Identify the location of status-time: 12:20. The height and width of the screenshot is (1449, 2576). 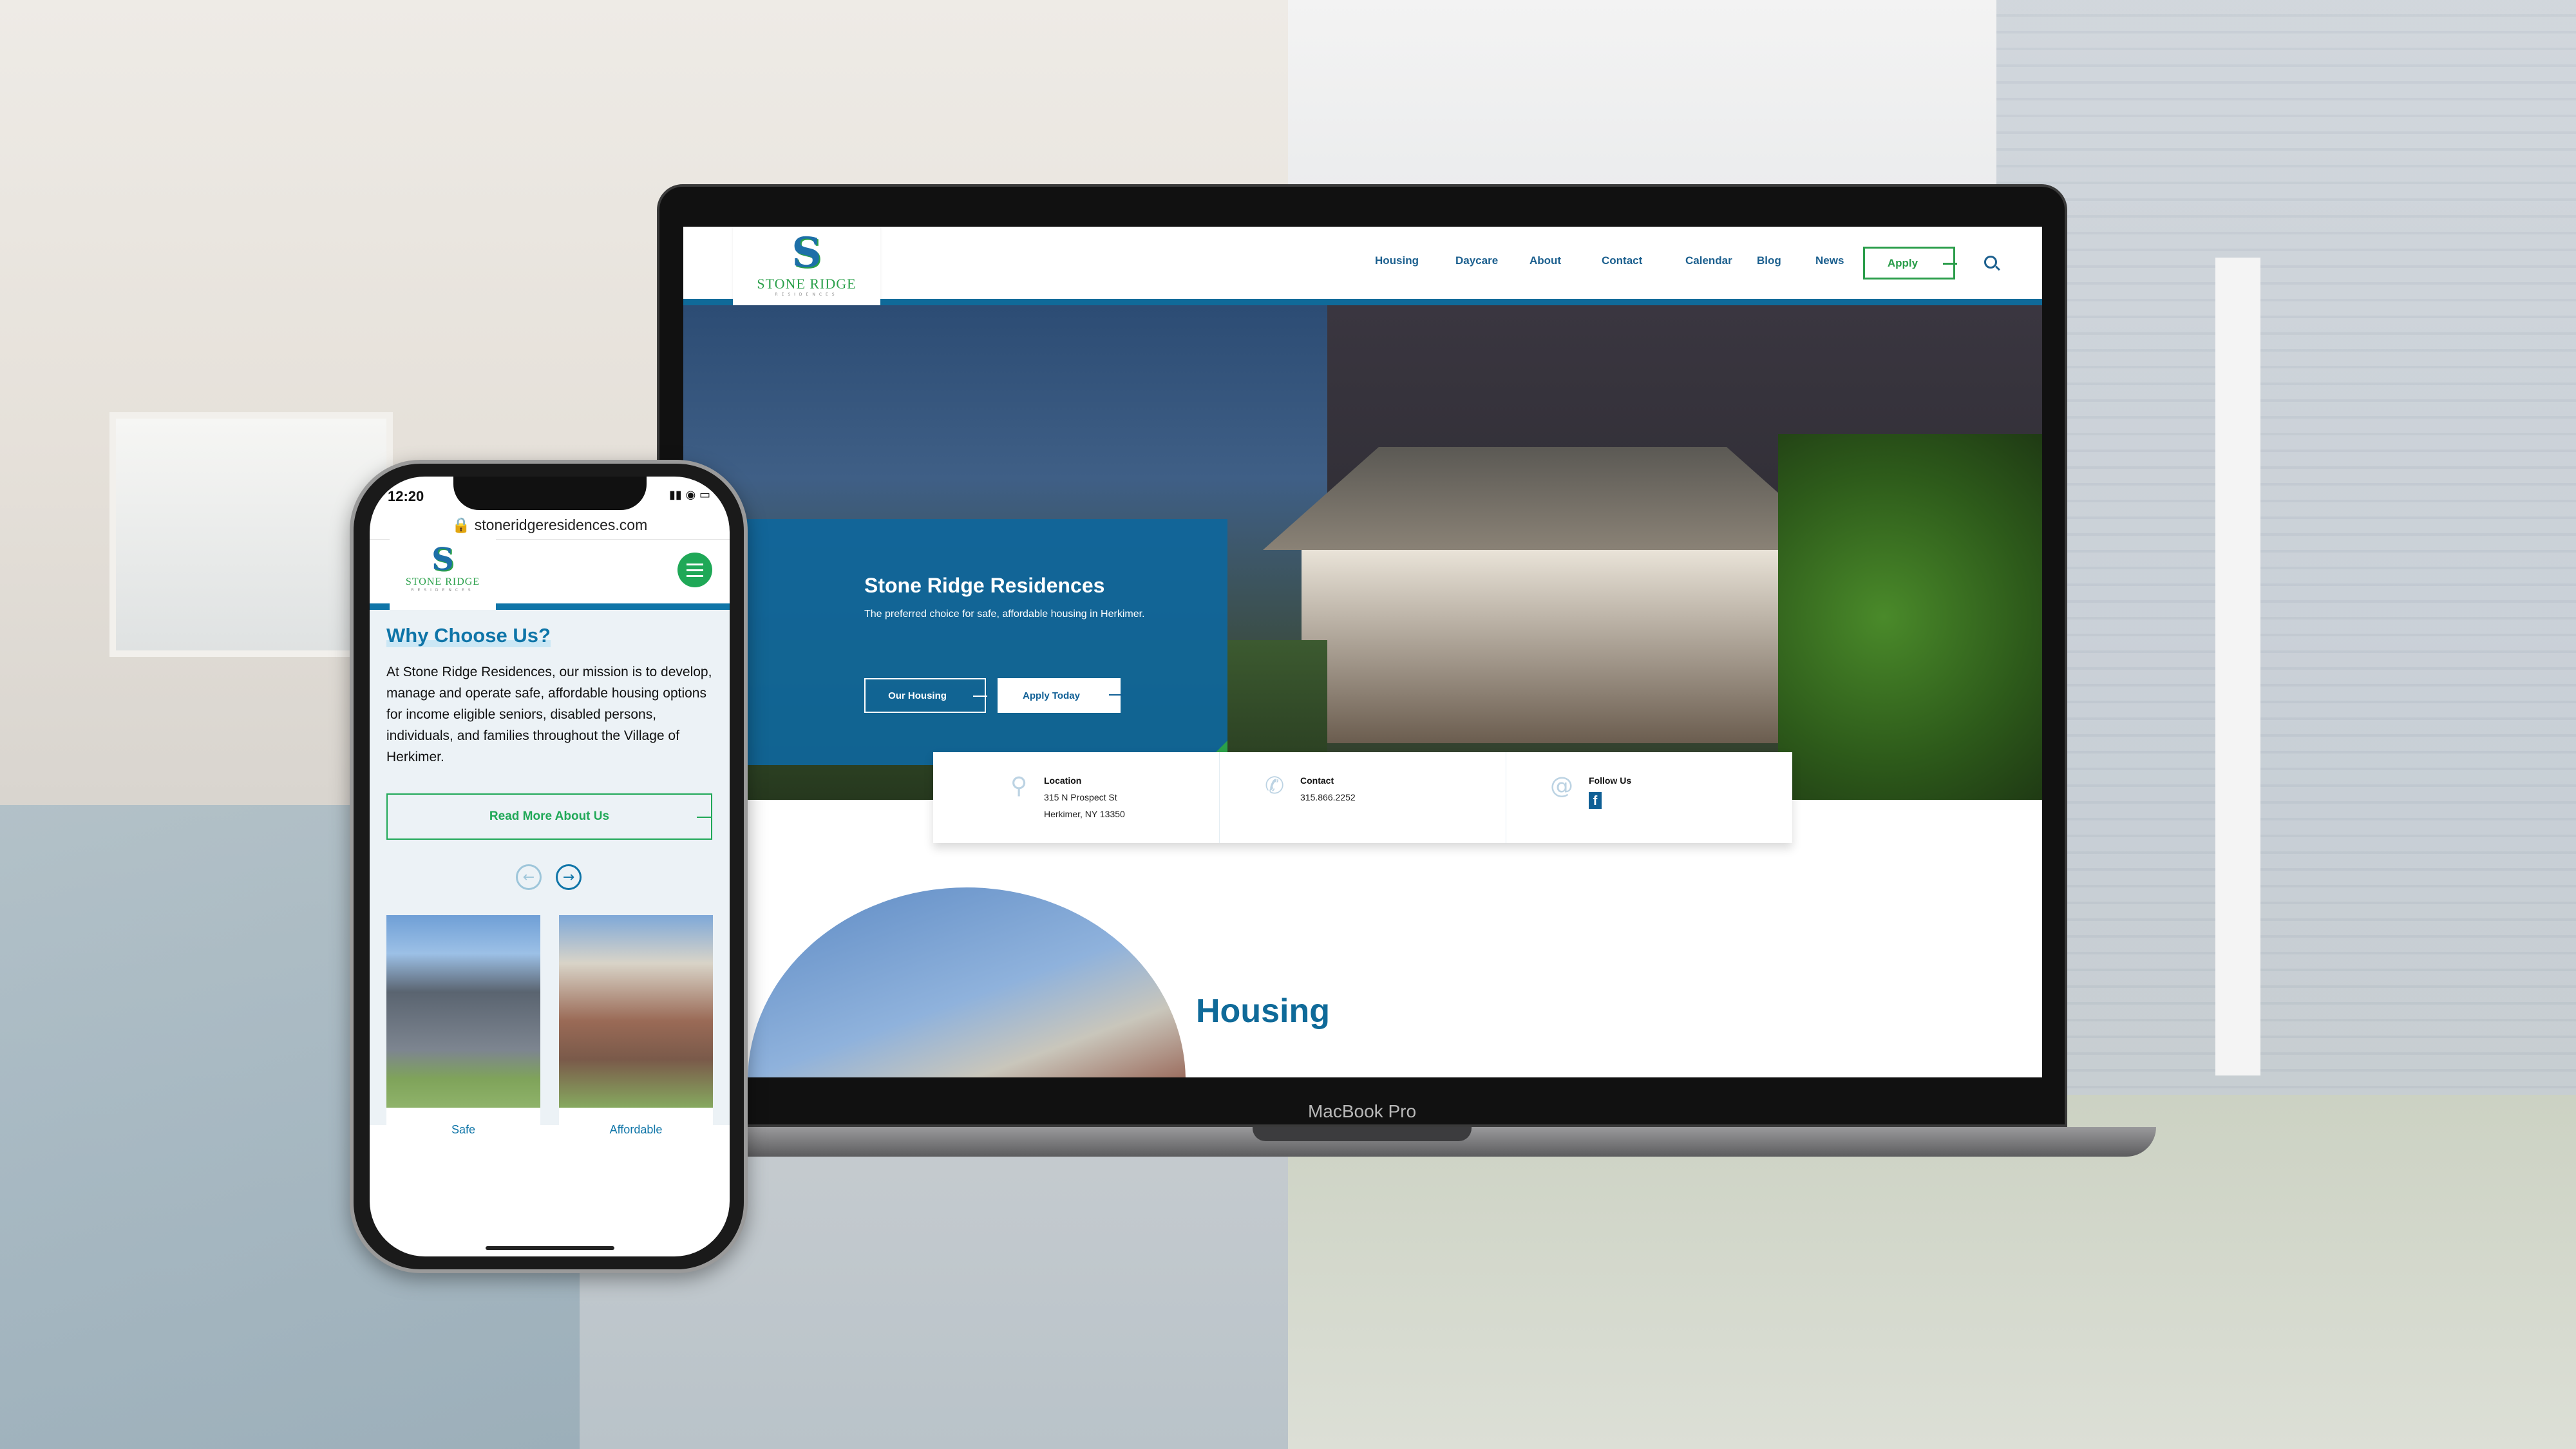
(406, 496).